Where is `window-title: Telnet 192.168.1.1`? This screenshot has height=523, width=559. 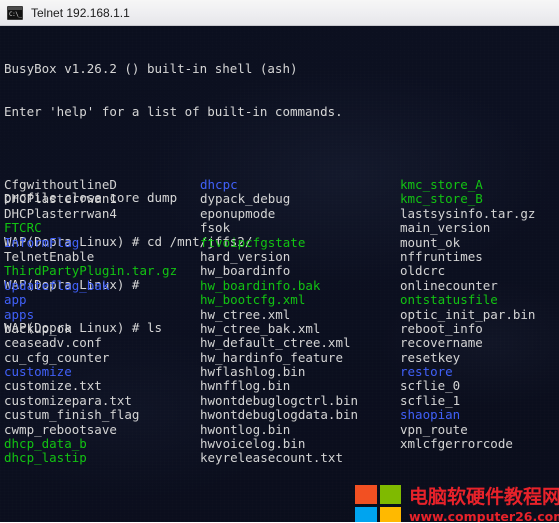
window-title: Telnet 192.168.1.1 is located at coordinates (80, 12).